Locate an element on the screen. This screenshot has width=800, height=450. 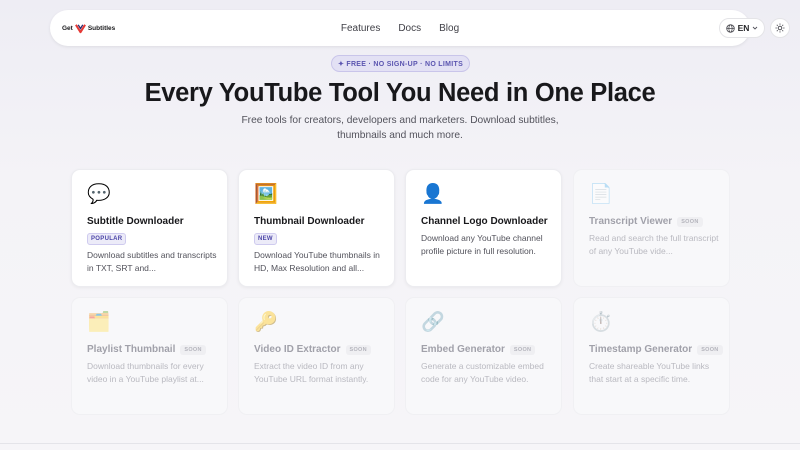
stopwatch-icon: ⏱️ is located at coordinates (601, 322).